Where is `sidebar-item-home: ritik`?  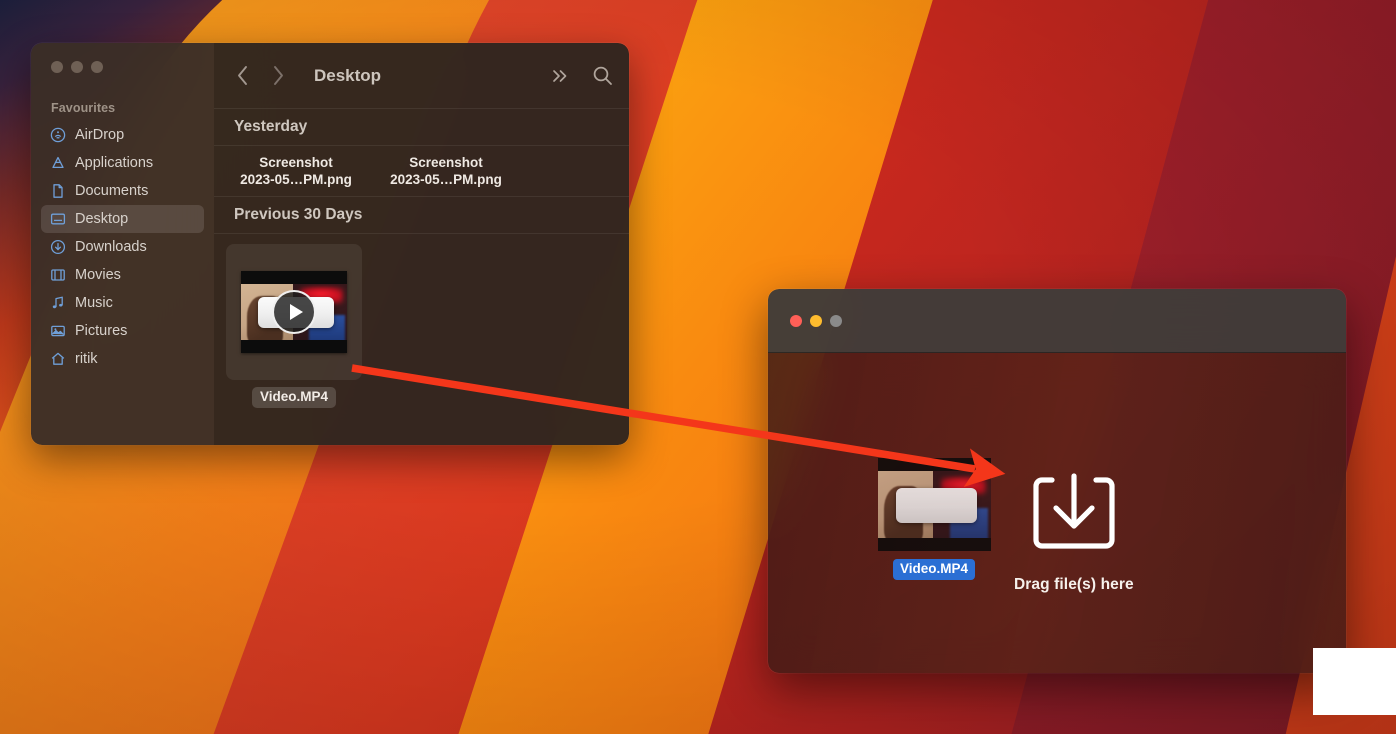
sidebar-item-home: ritik is located at coordinates (122, 359).